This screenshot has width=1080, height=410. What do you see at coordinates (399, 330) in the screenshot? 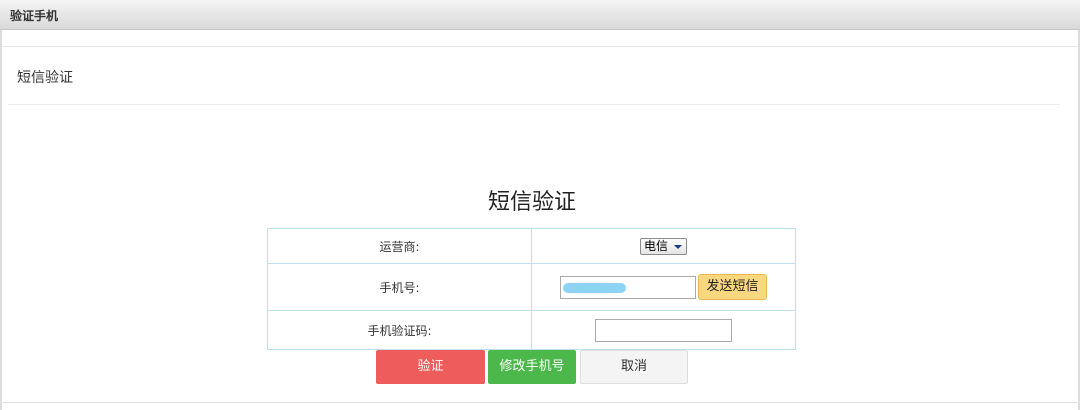
I see `code-label: 手机验证码:` at bounding box center [399, 330].